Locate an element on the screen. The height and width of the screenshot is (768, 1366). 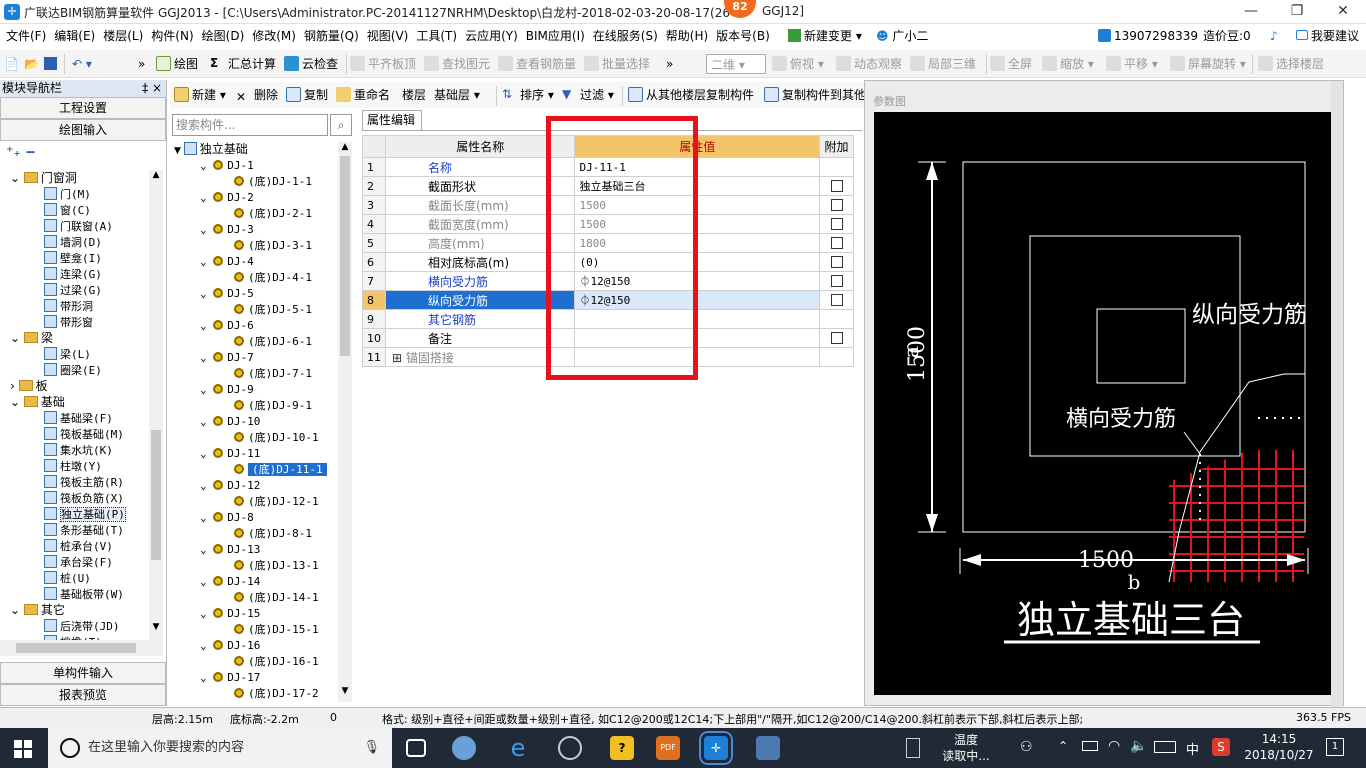
module-tree-item: 过梁(G) is located at coordinates (73, 290).